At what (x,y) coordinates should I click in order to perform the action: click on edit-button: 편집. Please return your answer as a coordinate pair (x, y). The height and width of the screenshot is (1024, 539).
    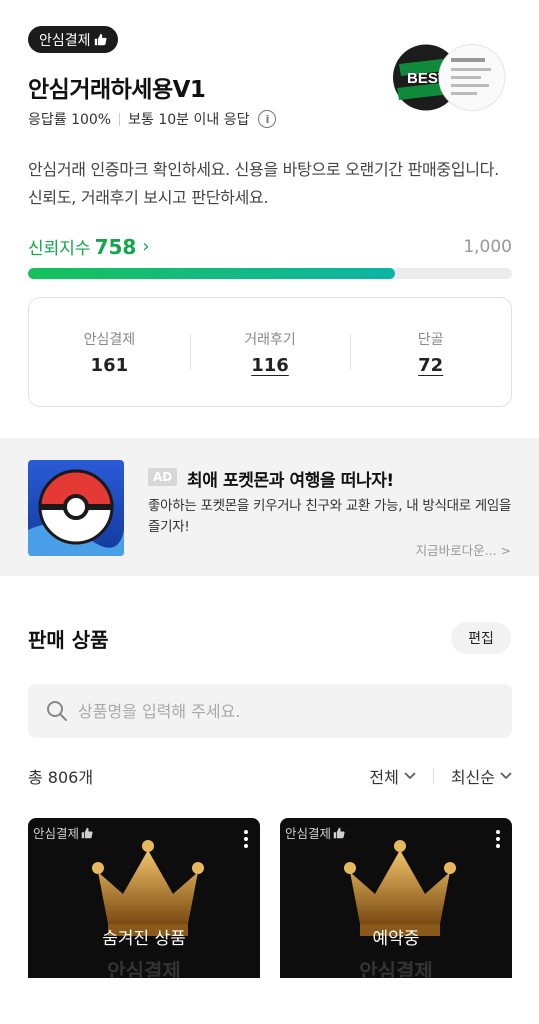
    Looking at the image, I should click on (481, 638).